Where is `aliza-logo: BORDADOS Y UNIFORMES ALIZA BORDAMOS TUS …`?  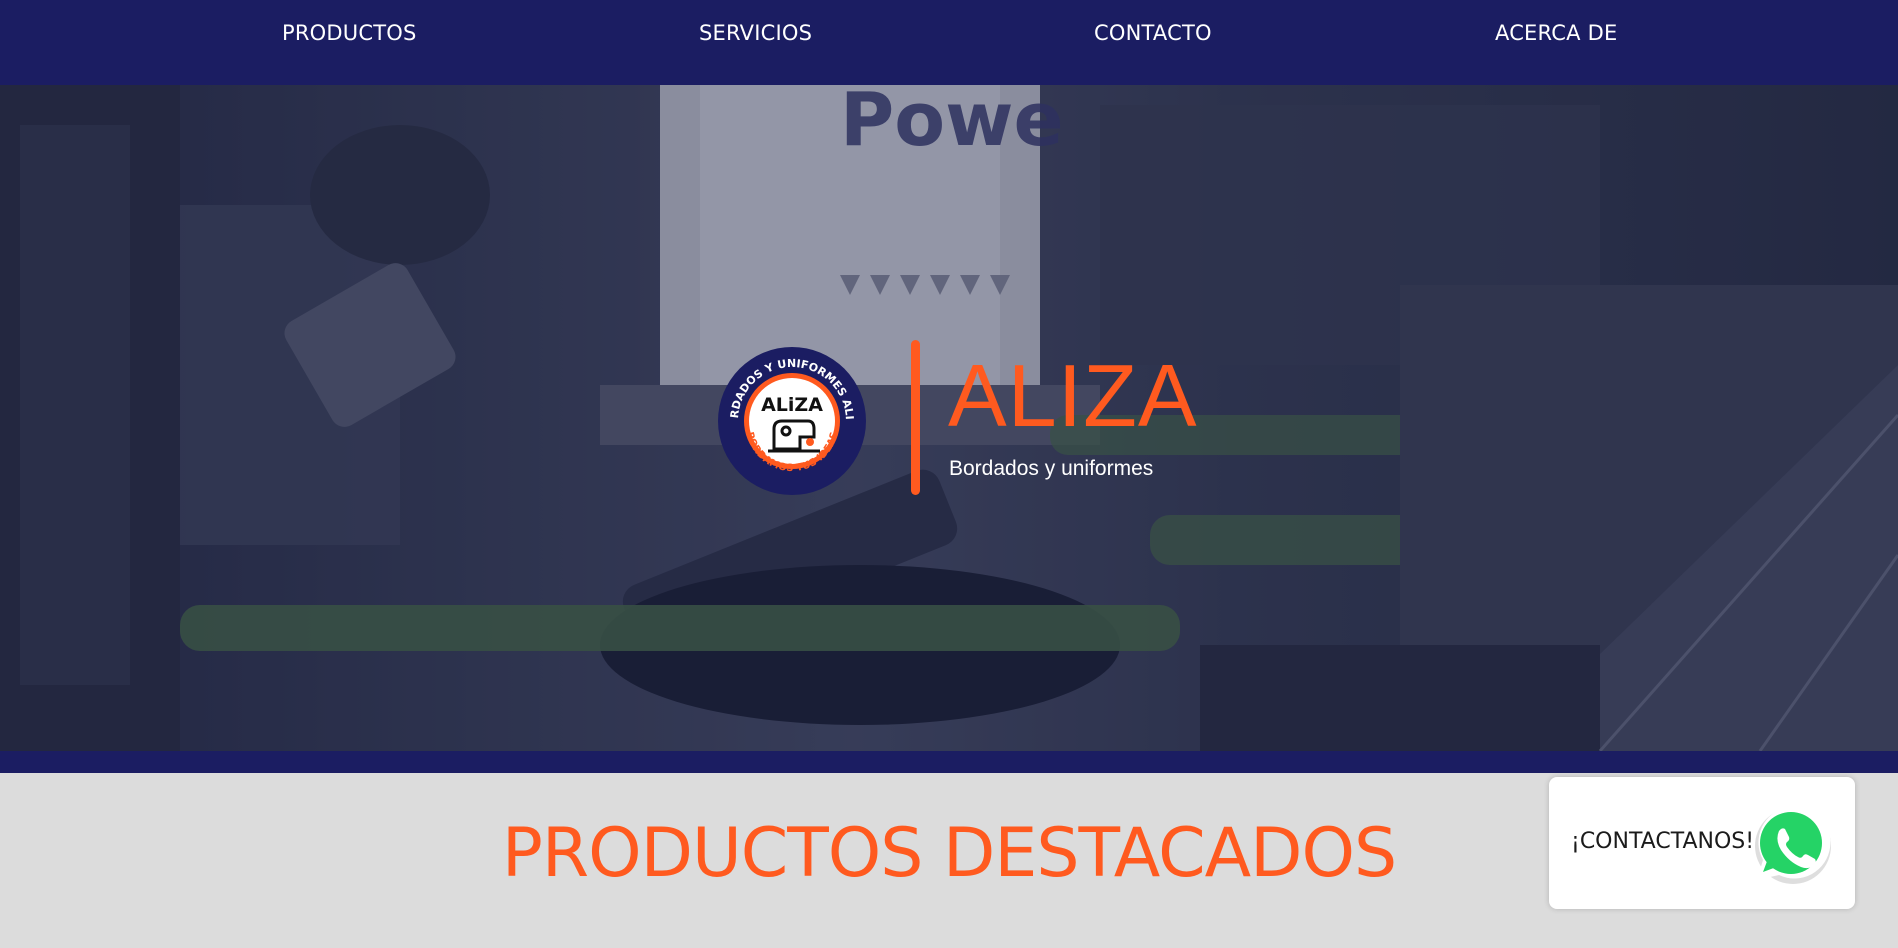 aliza-logo: BORDADOS Y UNIFORMES ALIZA BORDAMOS TUS … is located at coordinates (789, 416).